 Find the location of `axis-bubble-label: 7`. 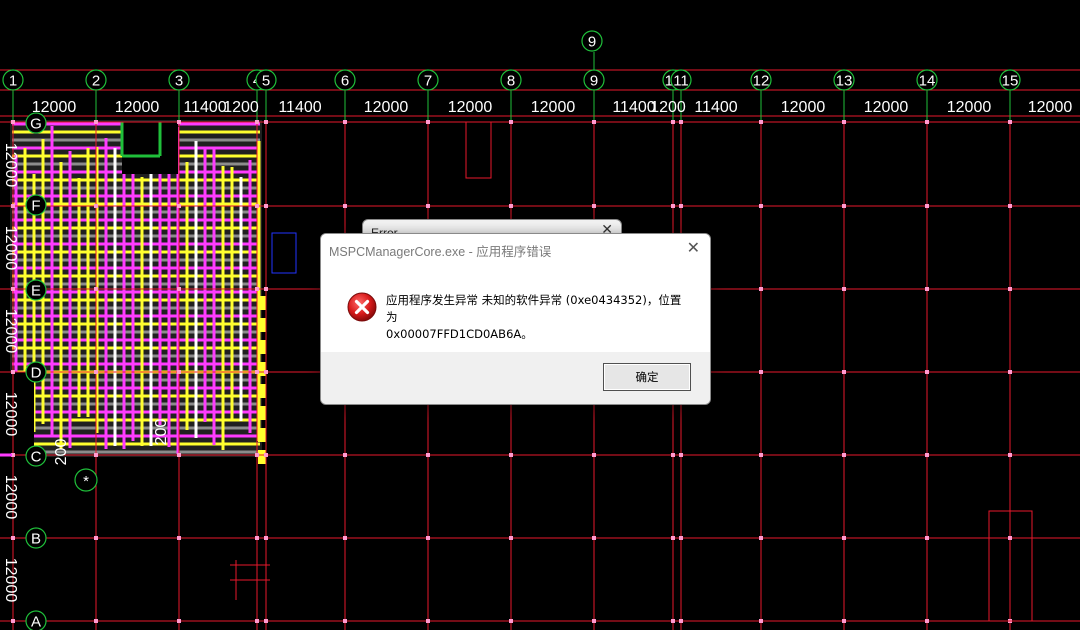

axis-bubble-label: 7 is located at coordinates (428, 81).